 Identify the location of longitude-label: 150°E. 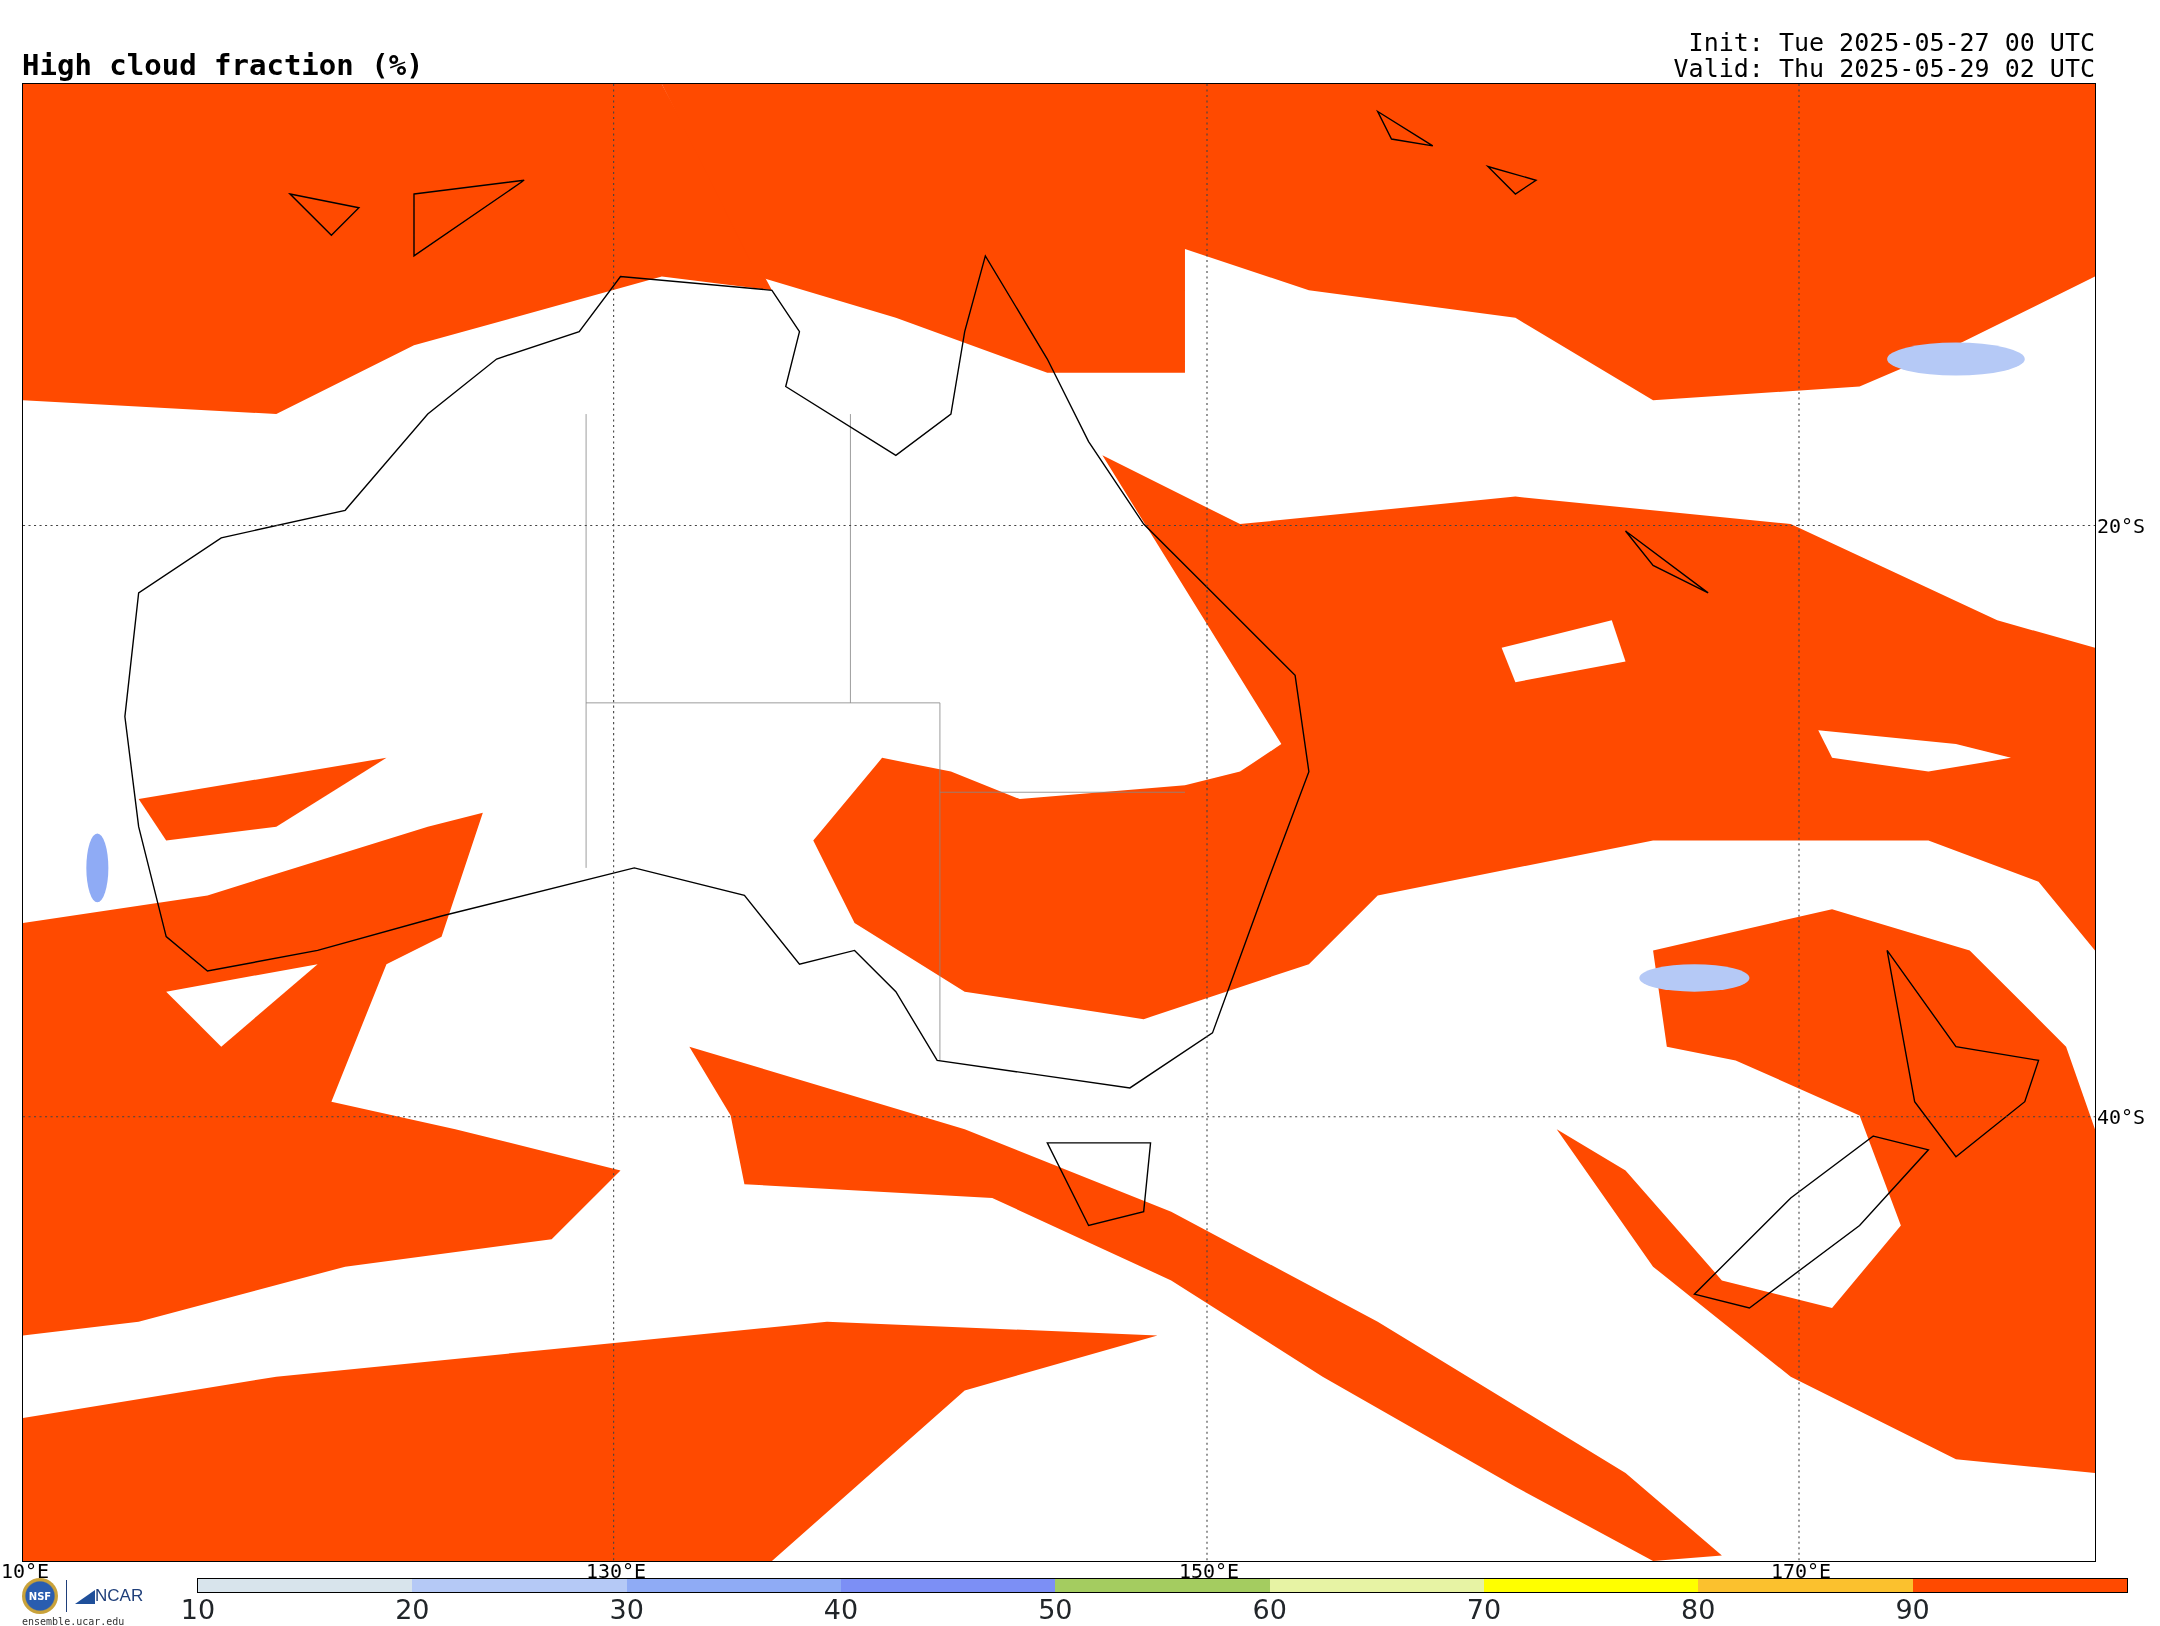
(1209, 1571).